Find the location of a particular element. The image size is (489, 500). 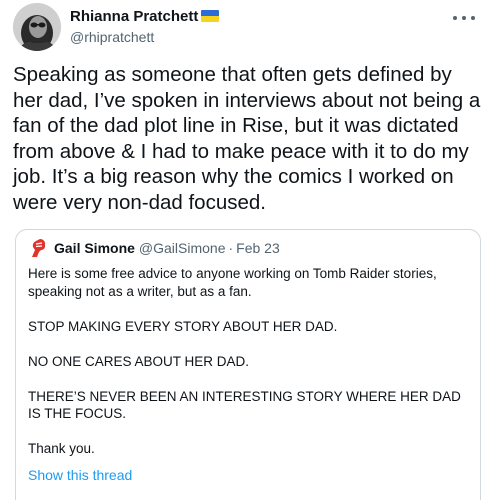

more-options-button is located at coordinates (464, 18).